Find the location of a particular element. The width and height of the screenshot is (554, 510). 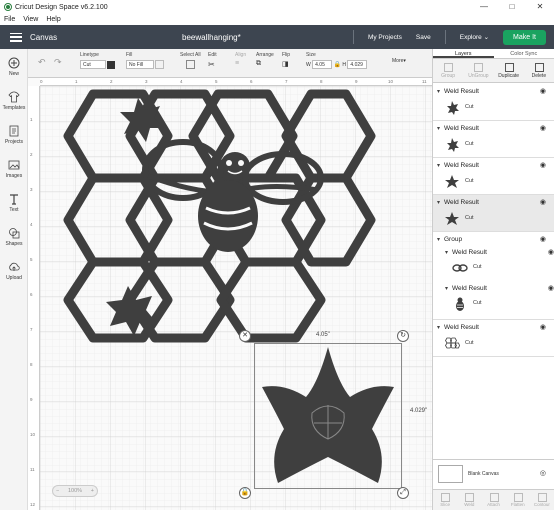

tab-layers: Layers is located at coordinates (463, 53).